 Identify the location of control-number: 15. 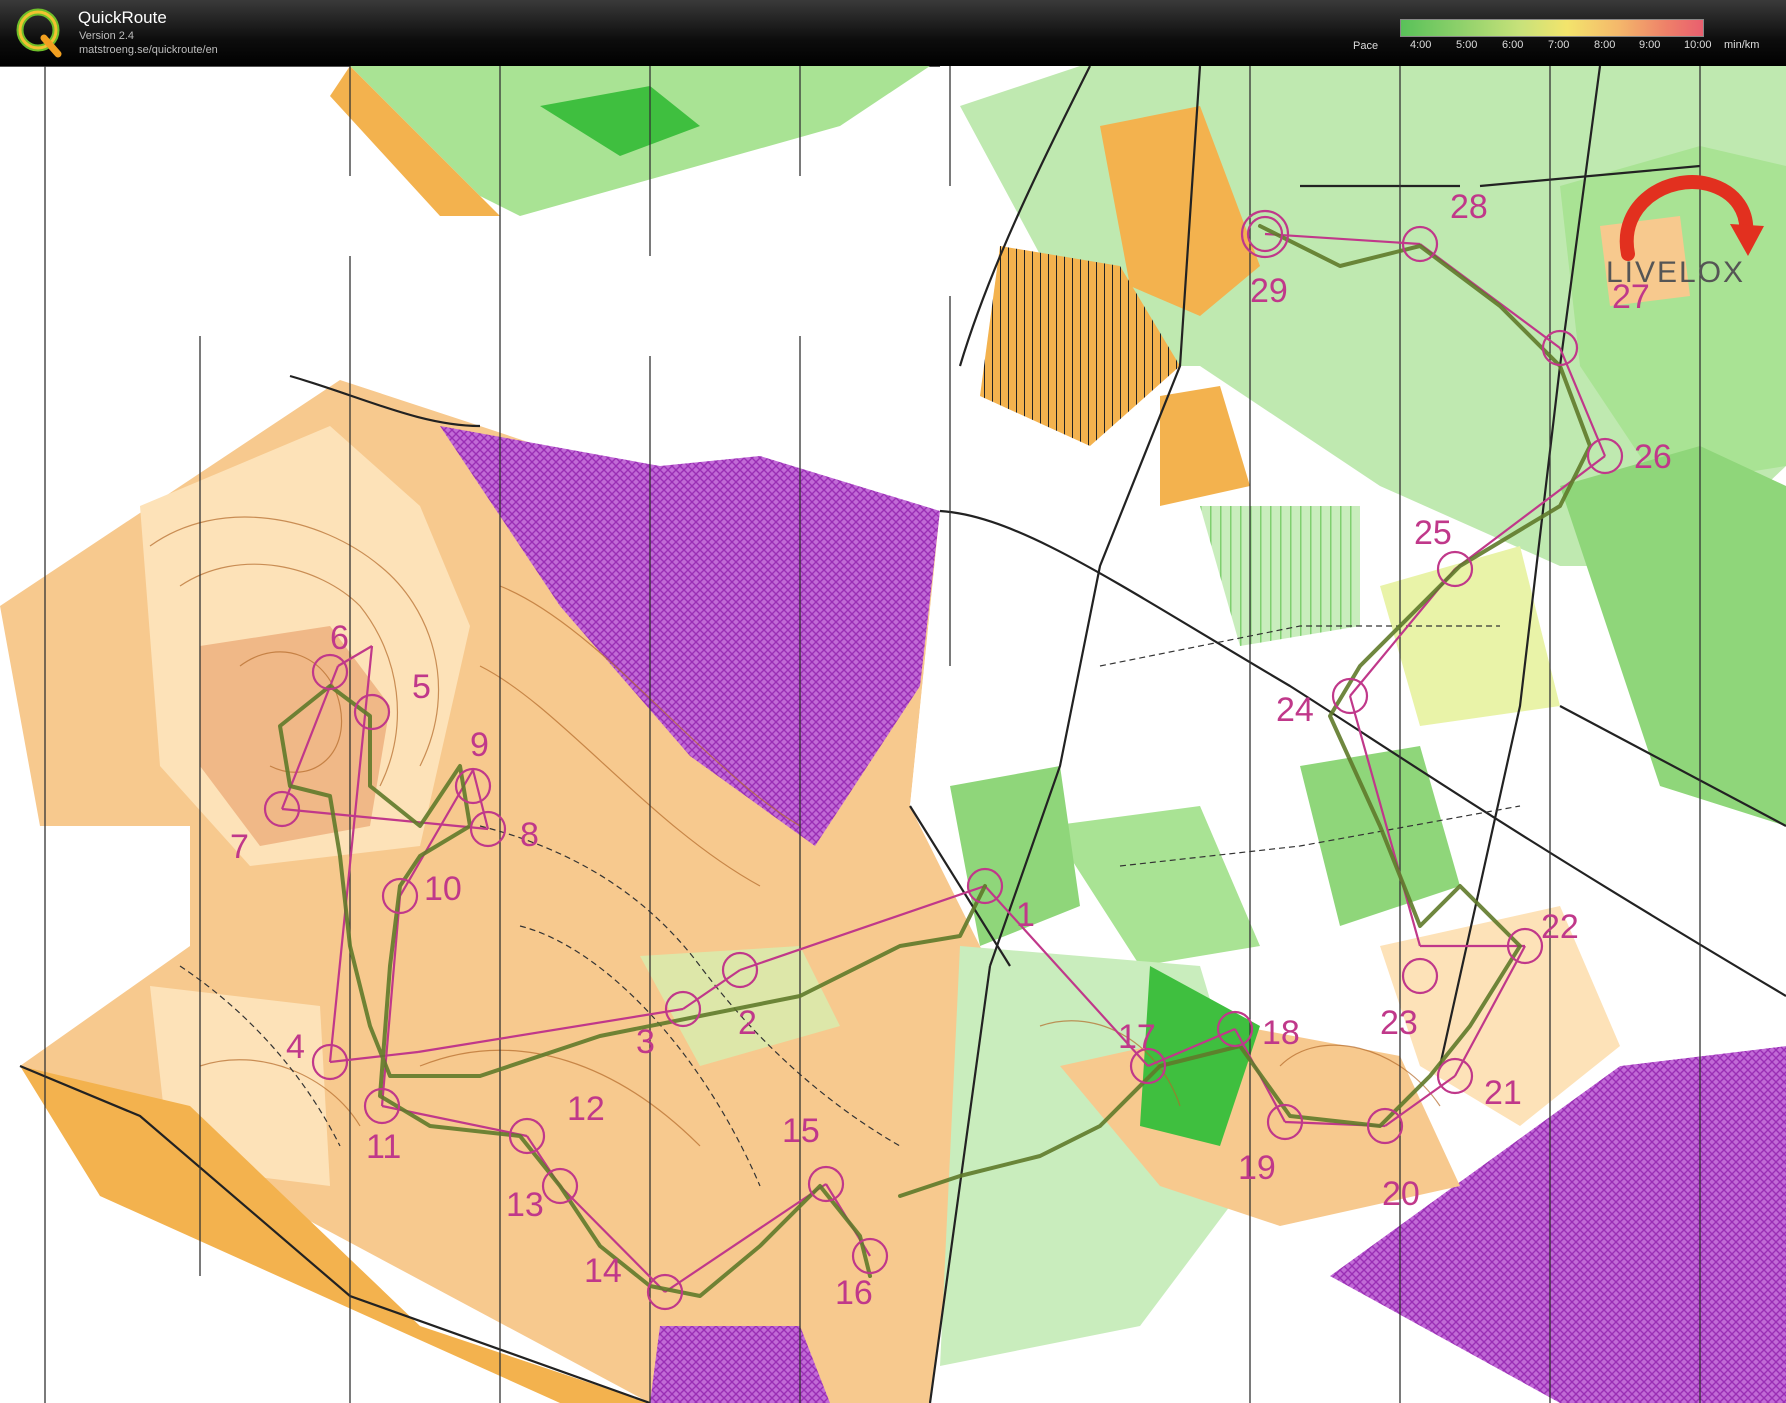
(801, 1131).